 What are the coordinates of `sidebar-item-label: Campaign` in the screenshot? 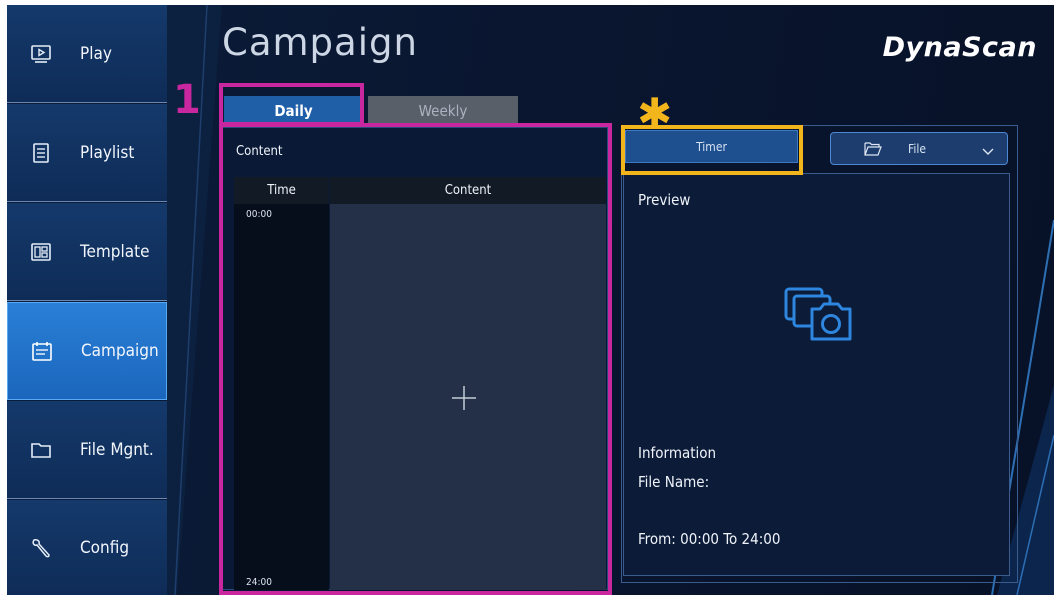 It's located at (120, 351).